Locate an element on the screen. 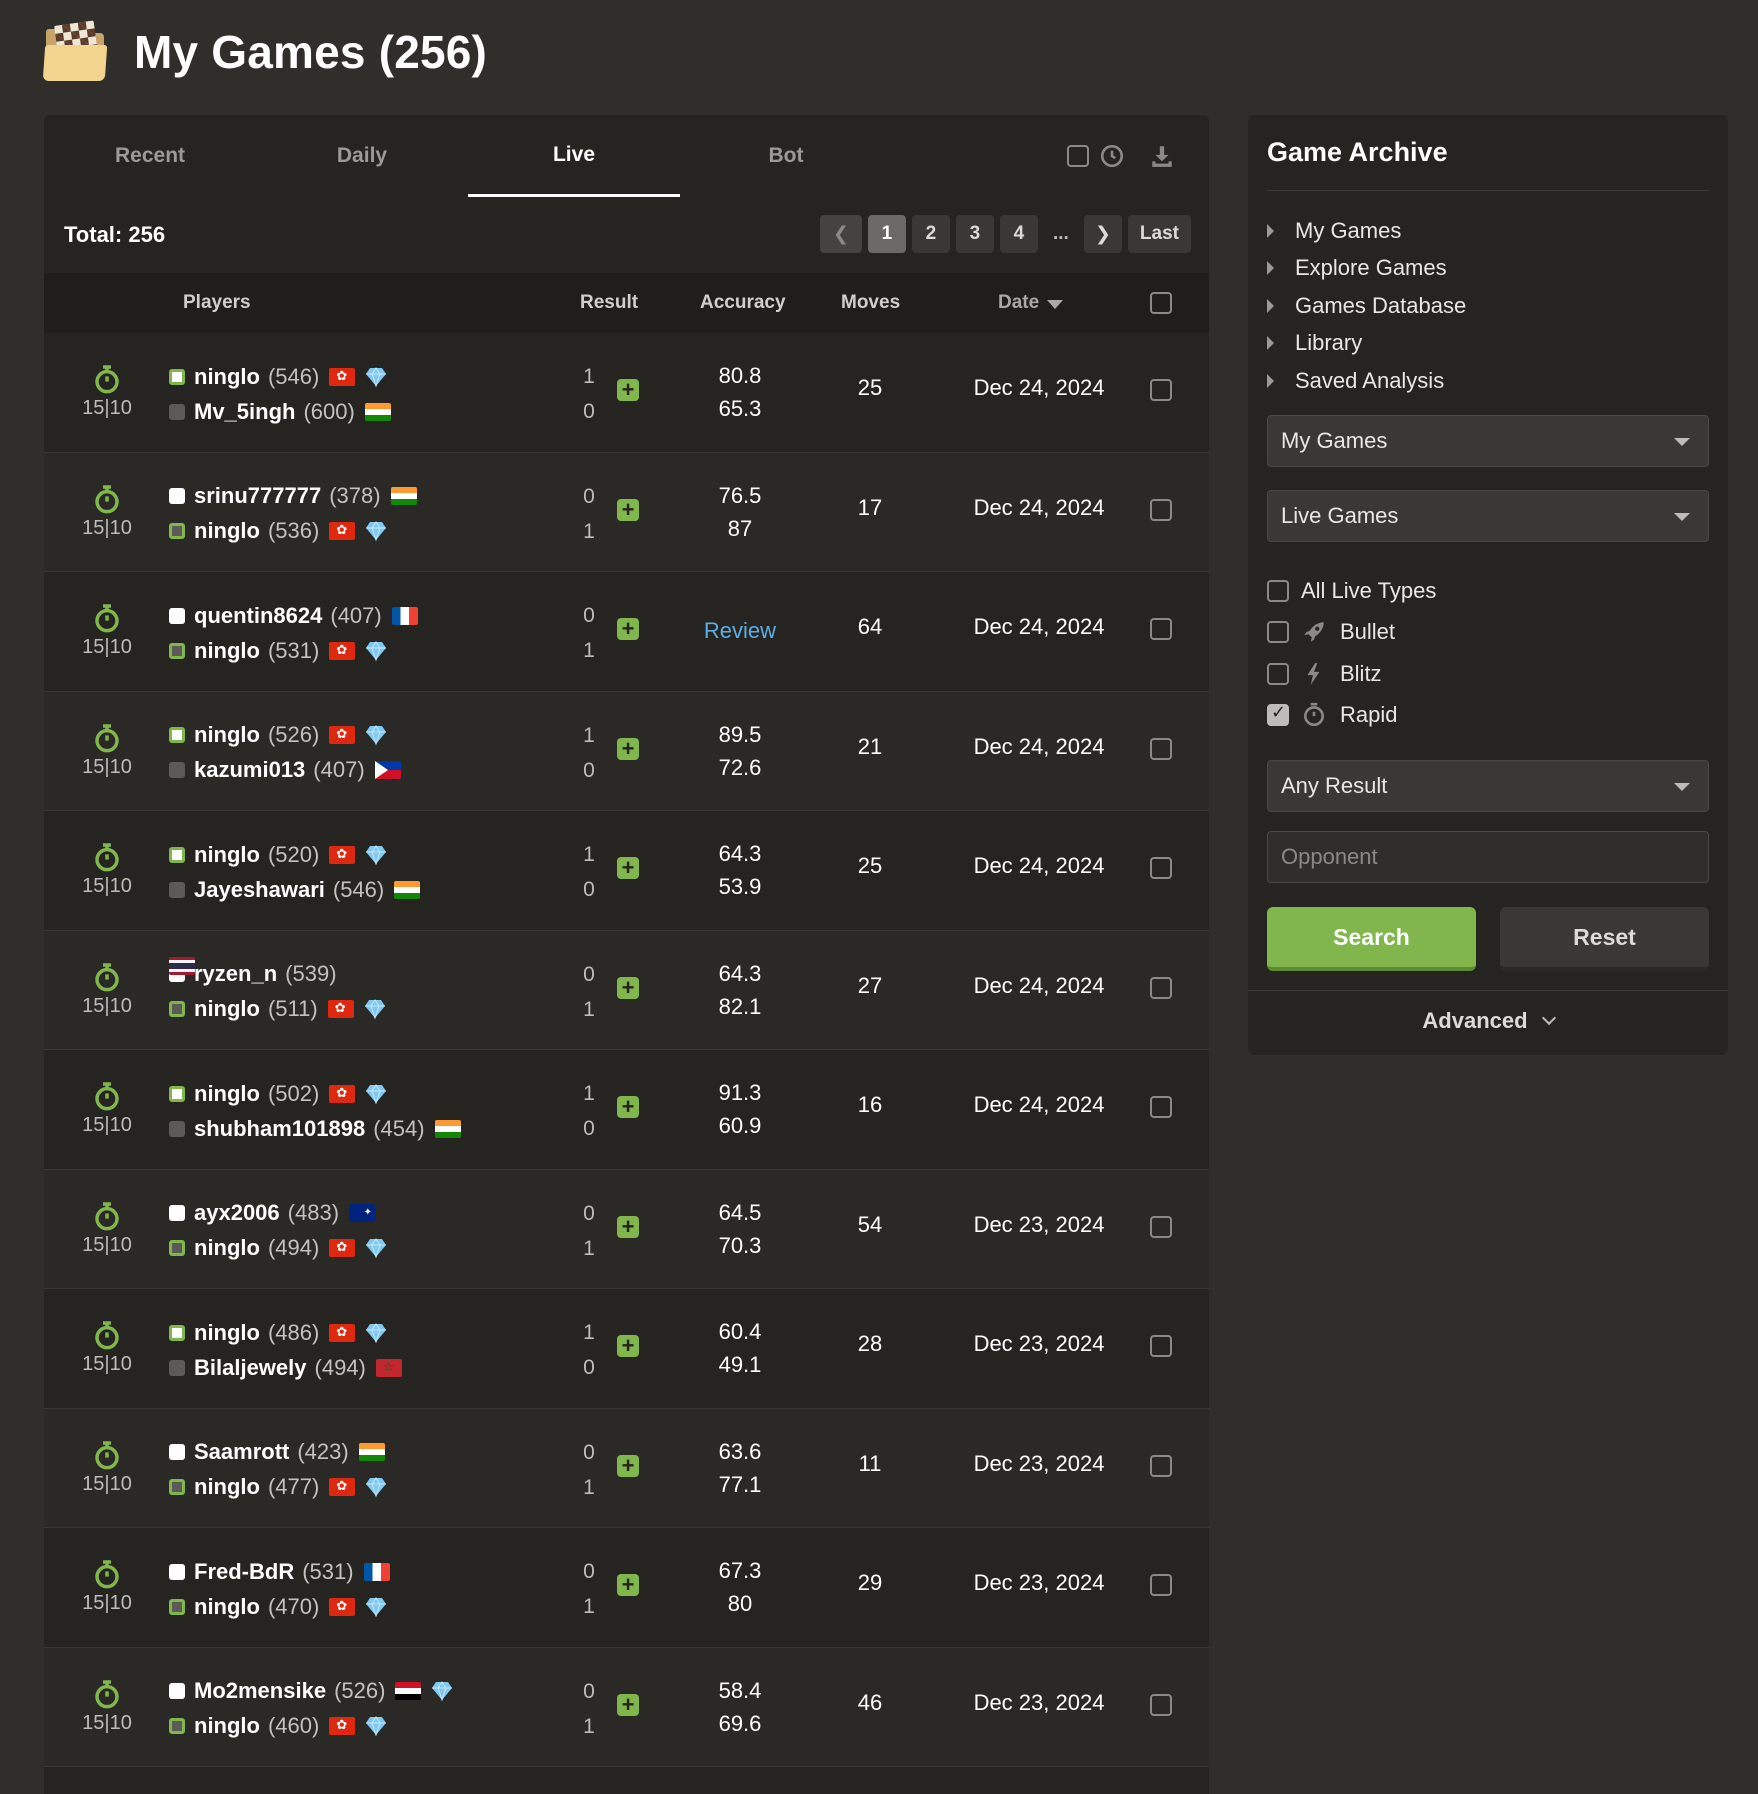 This screenshot has width=1758, height=1794. filter-rapid: Rapid is located at coordinates (1351, 716).